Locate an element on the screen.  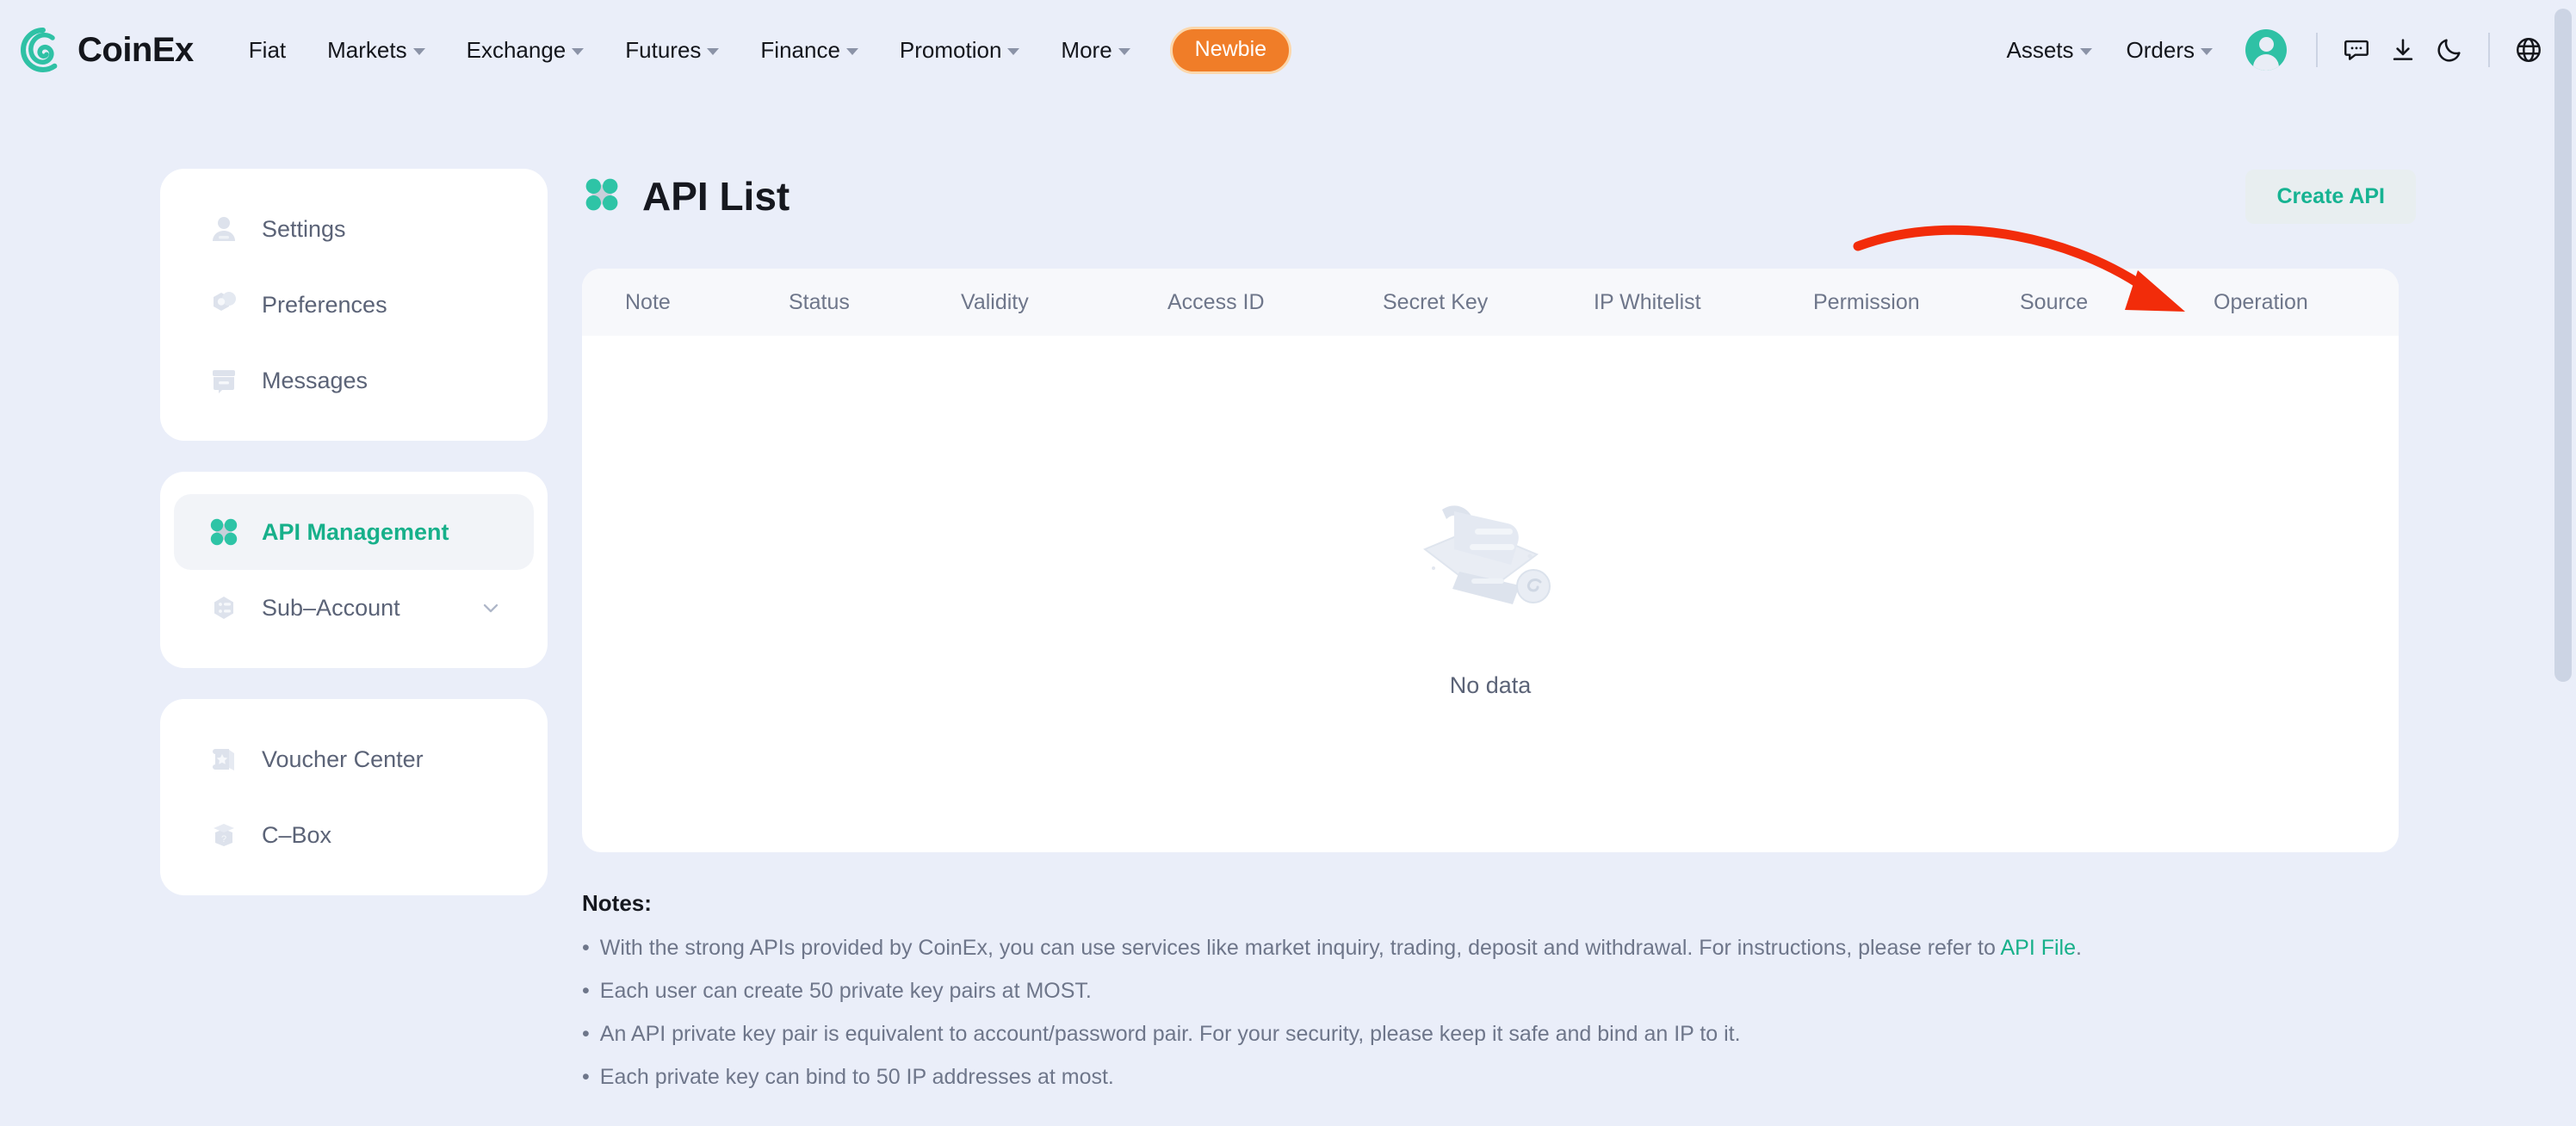
sidebar-item-sub-account: Sub–Account is located at coordinates (354, 608).